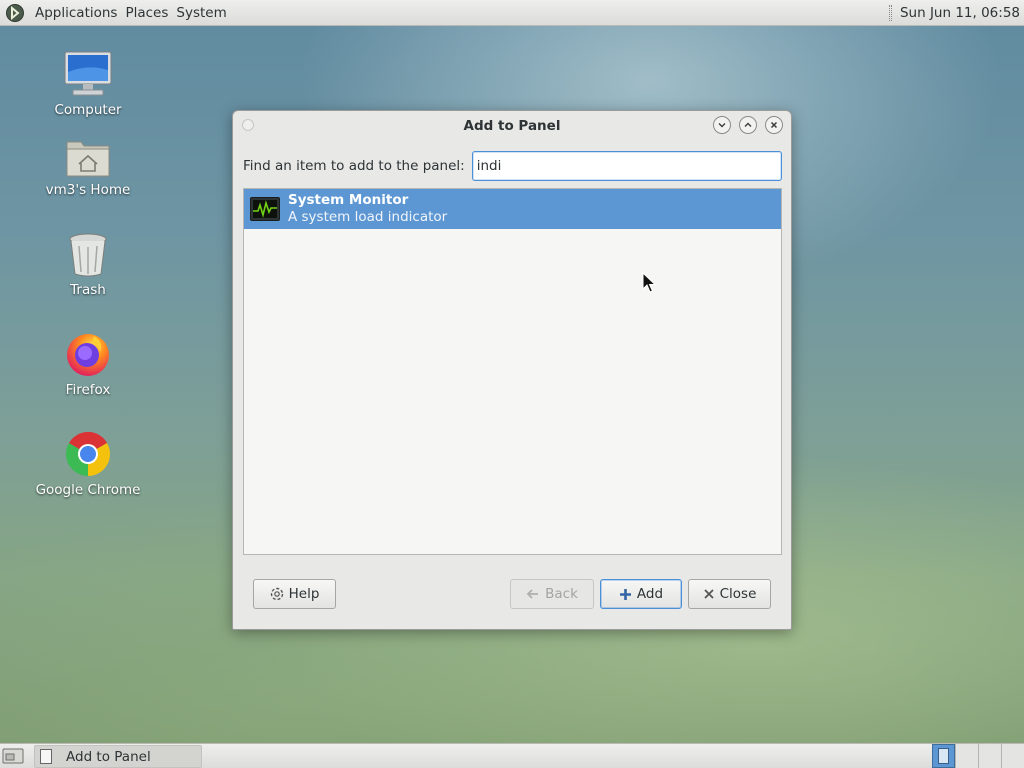 Image resolution: width=1024 pixels, height=768 pixels. What do you see at coordinates (88, 110) in the screenshot?
I see `desktop-icon-label: Computer` at bounding box center [88, 110].